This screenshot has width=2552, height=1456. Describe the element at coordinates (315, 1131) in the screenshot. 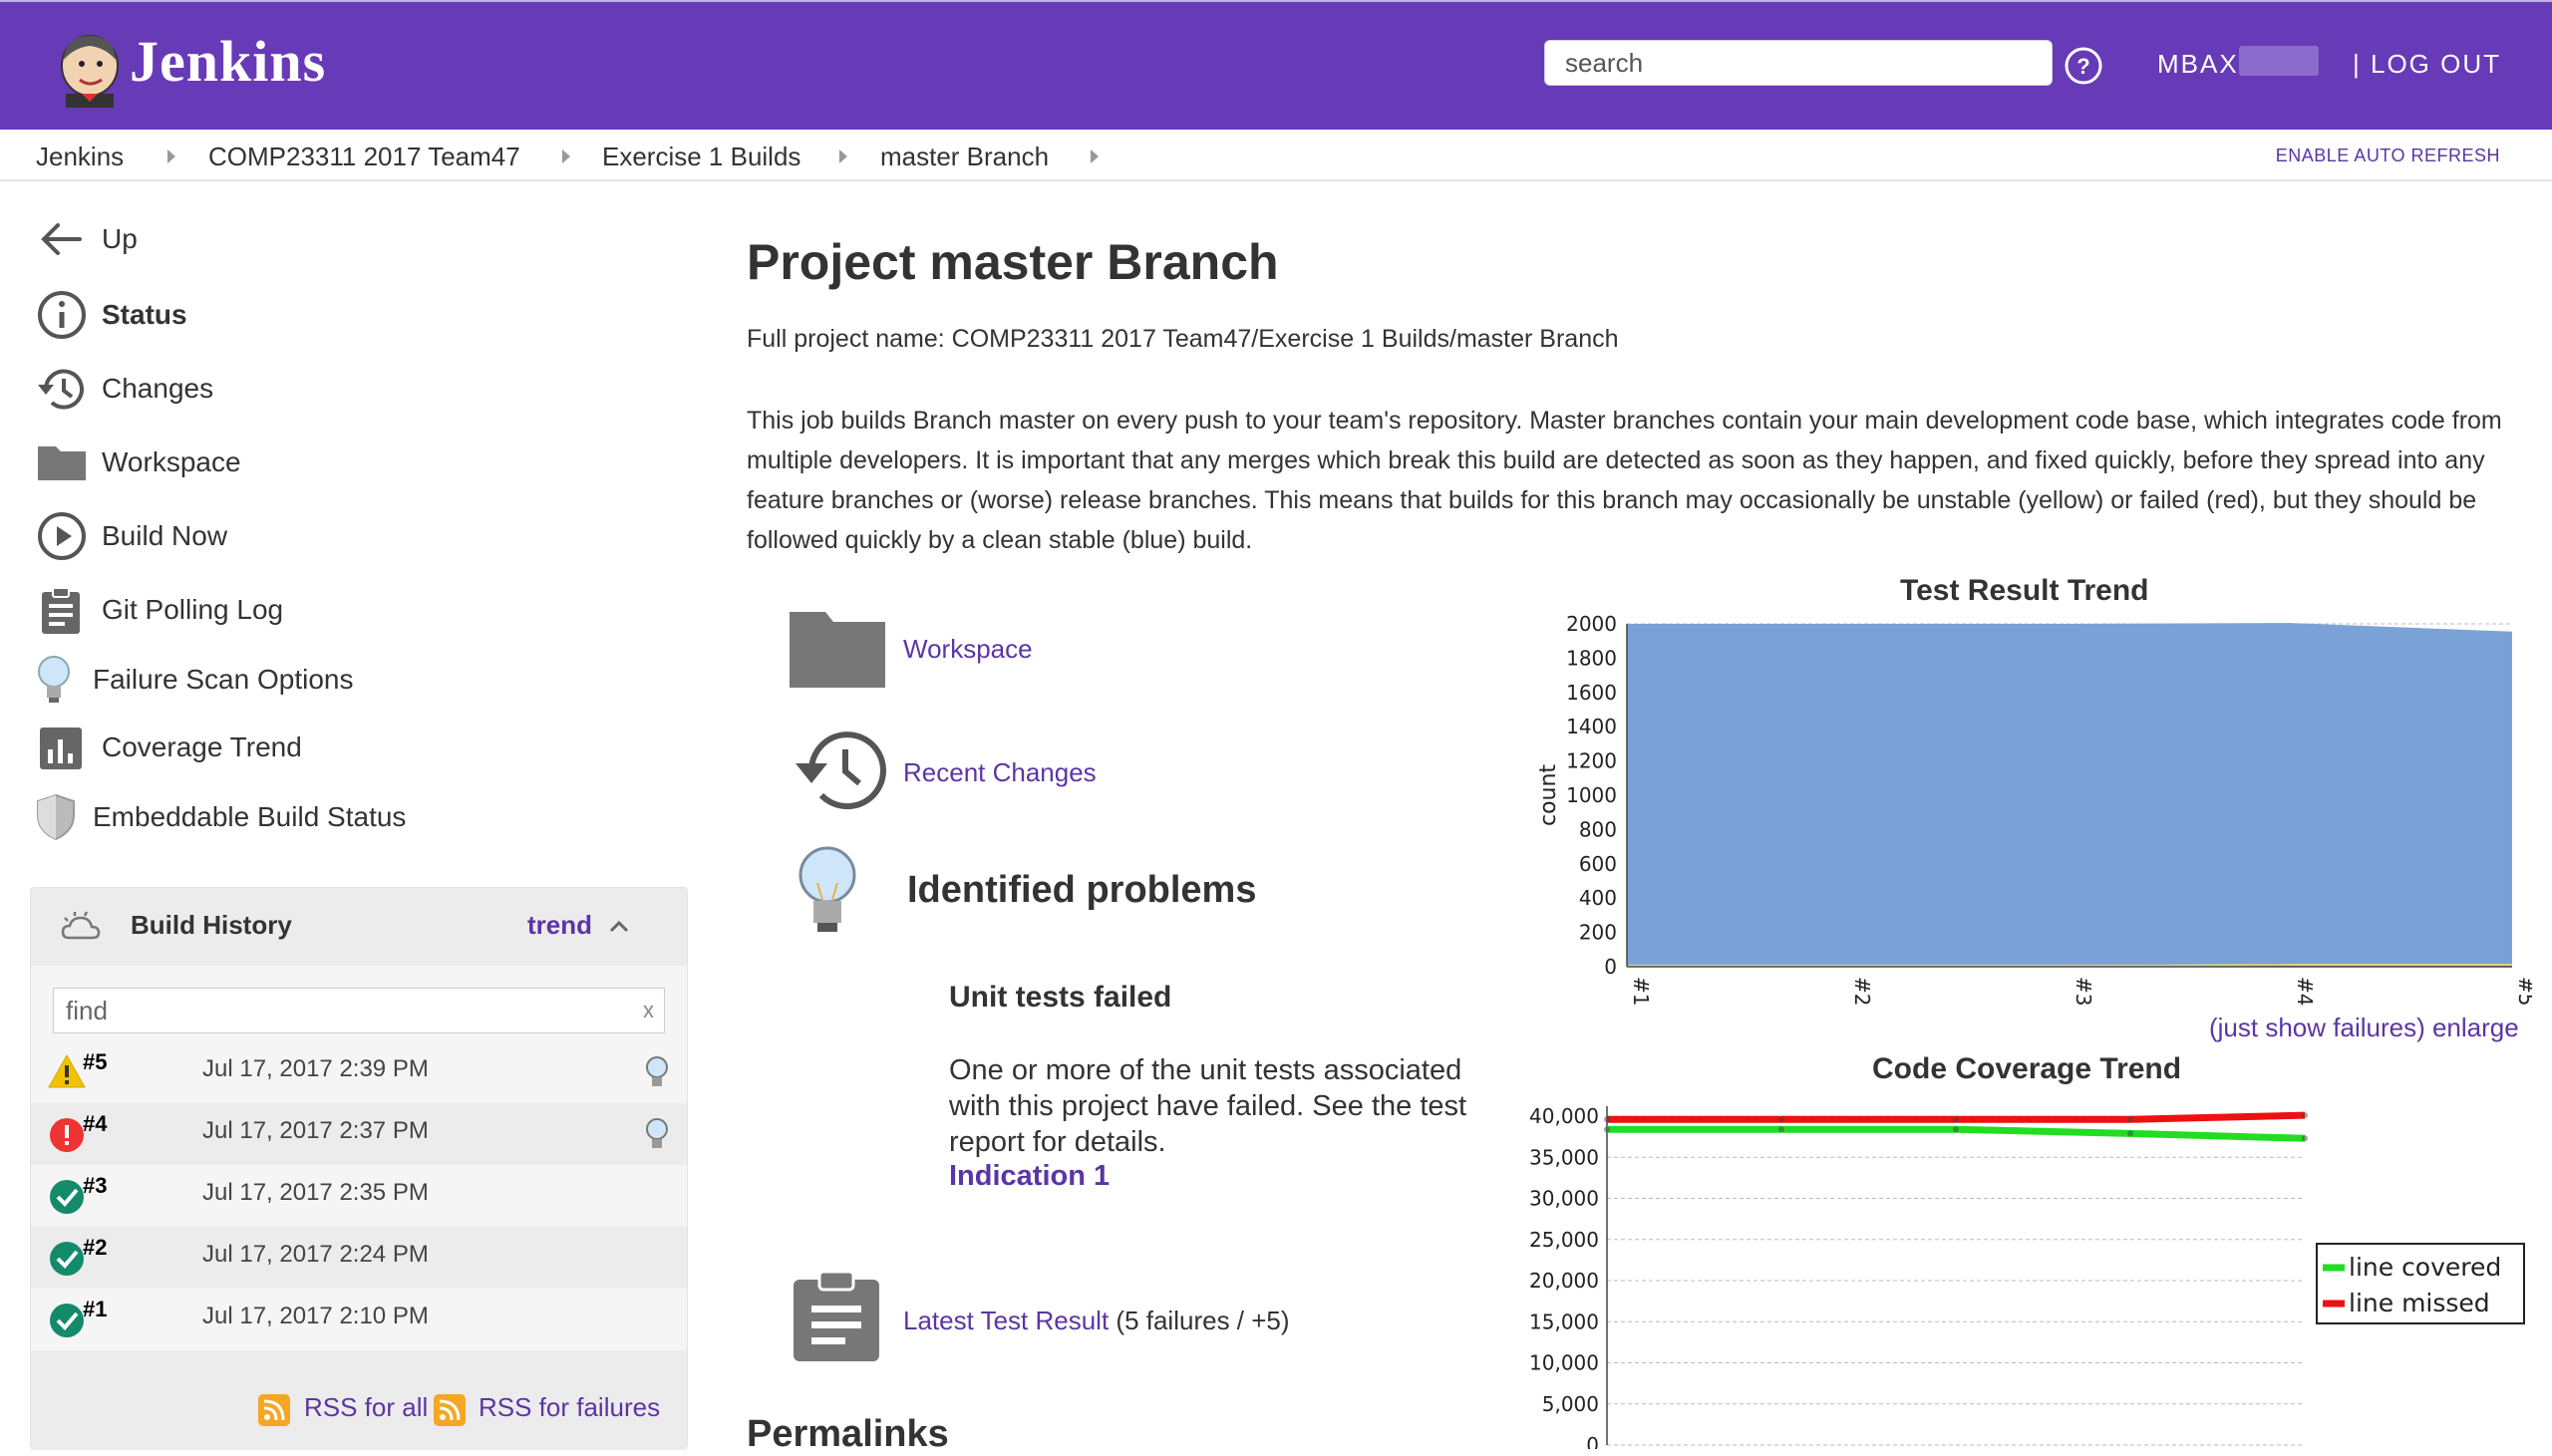

I see `build-date: Jul 17, 2017 2:37 PM` at that location.